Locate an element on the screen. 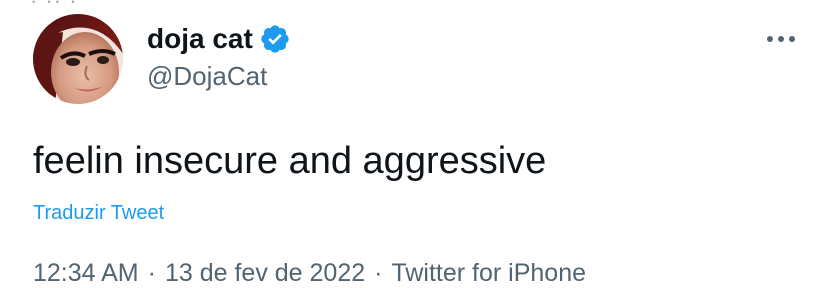  author-name-row: doja cat is located at coordinates (219, 39).